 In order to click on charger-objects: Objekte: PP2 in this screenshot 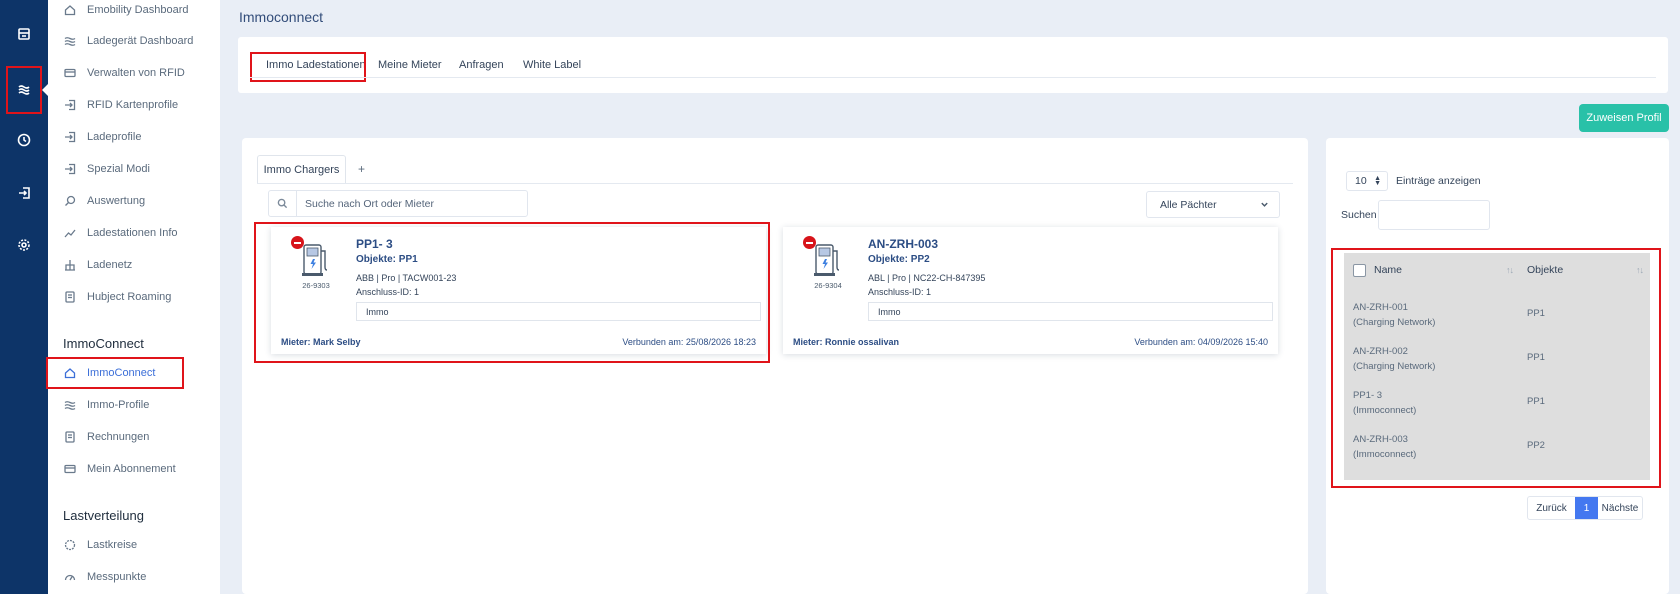, I will do `click(899, 259)`.